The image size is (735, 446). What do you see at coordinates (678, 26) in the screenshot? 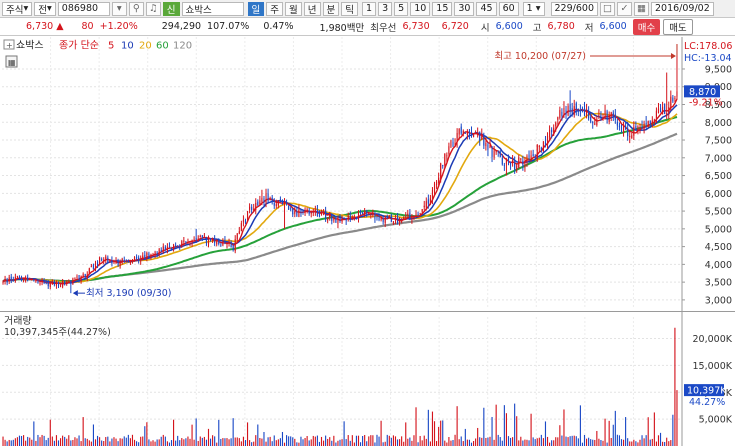
I see `sell-button: 매도` at bounding box center [678, 26].